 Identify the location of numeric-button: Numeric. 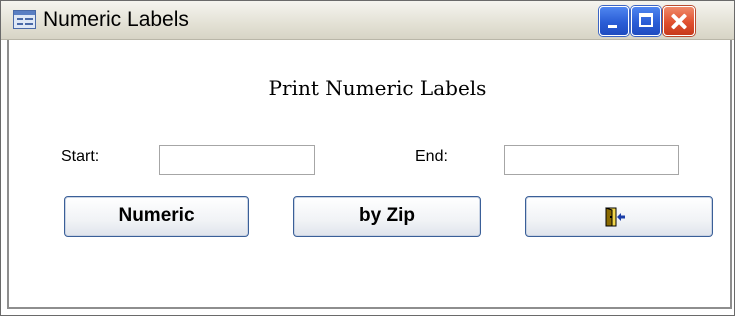
(156, 216).